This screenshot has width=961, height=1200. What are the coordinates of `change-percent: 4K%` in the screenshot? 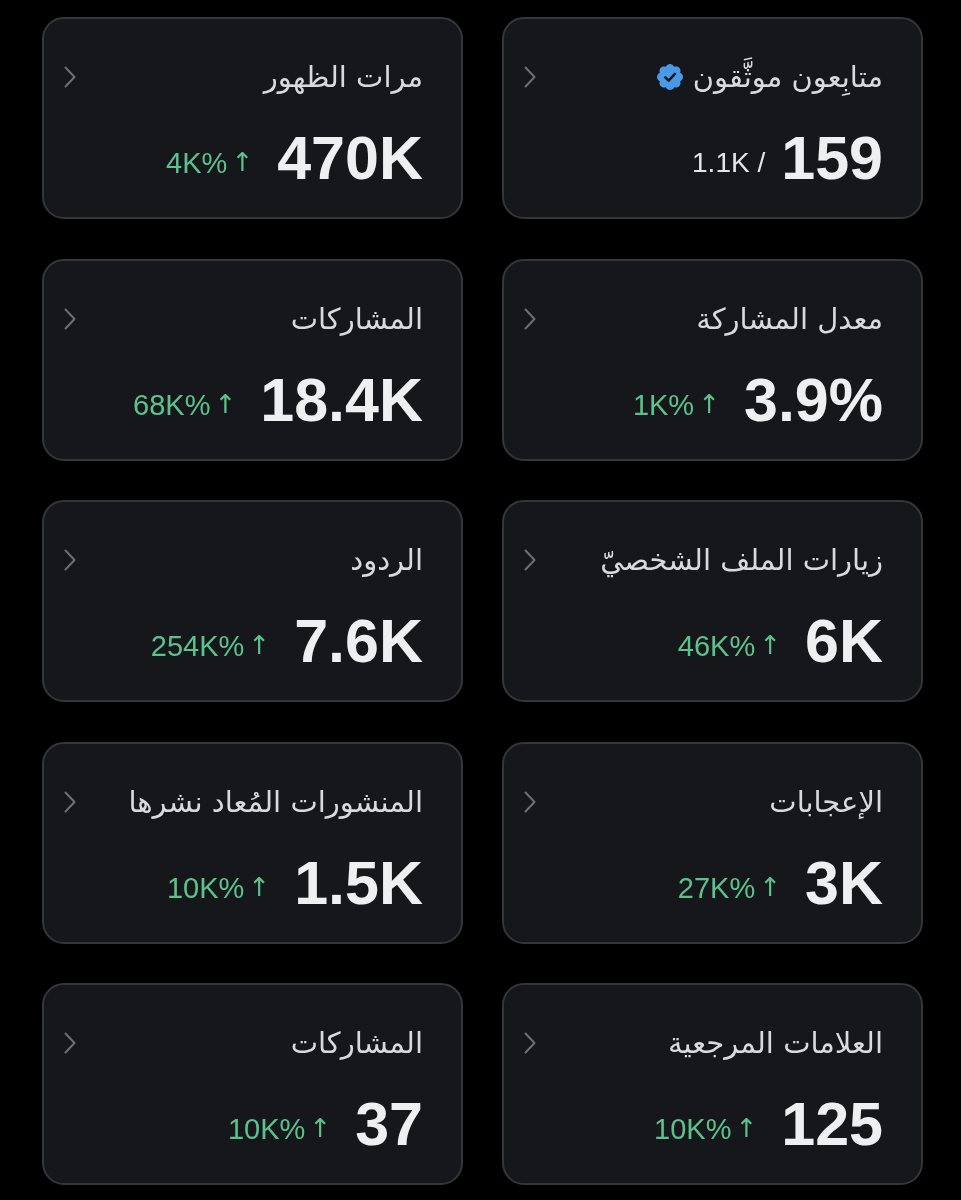 It's located at (197, 163).